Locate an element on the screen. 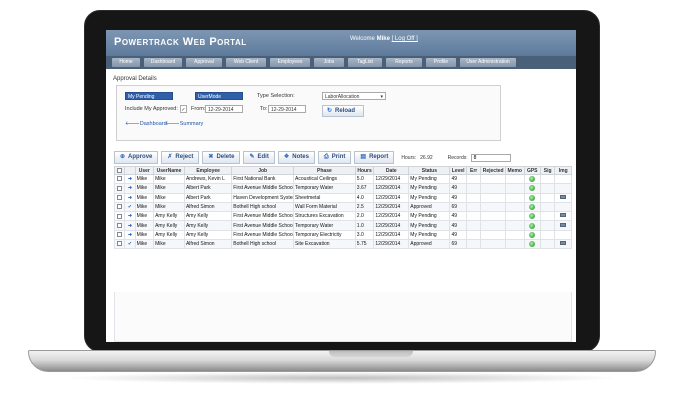  type-selection-select: LaborAllocation ▾ is located at coordinates (354, 96).